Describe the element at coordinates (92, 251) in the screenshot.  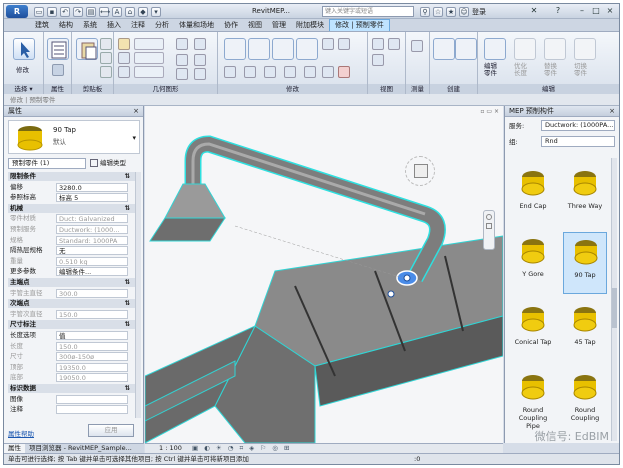
I see `property-value: 无` at that location.